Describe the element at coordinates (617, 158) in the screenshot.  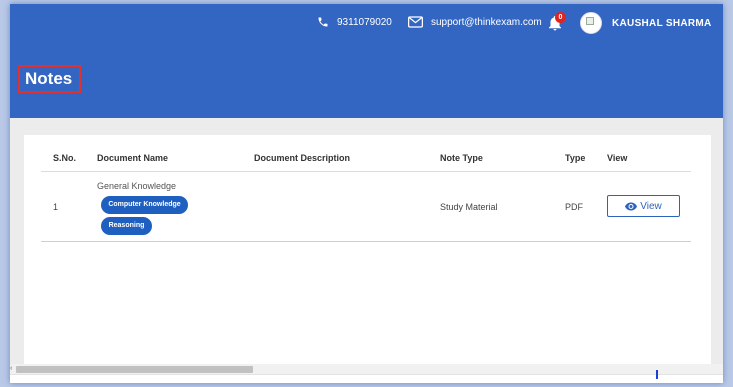
I see `column-header-view: View` at that location.